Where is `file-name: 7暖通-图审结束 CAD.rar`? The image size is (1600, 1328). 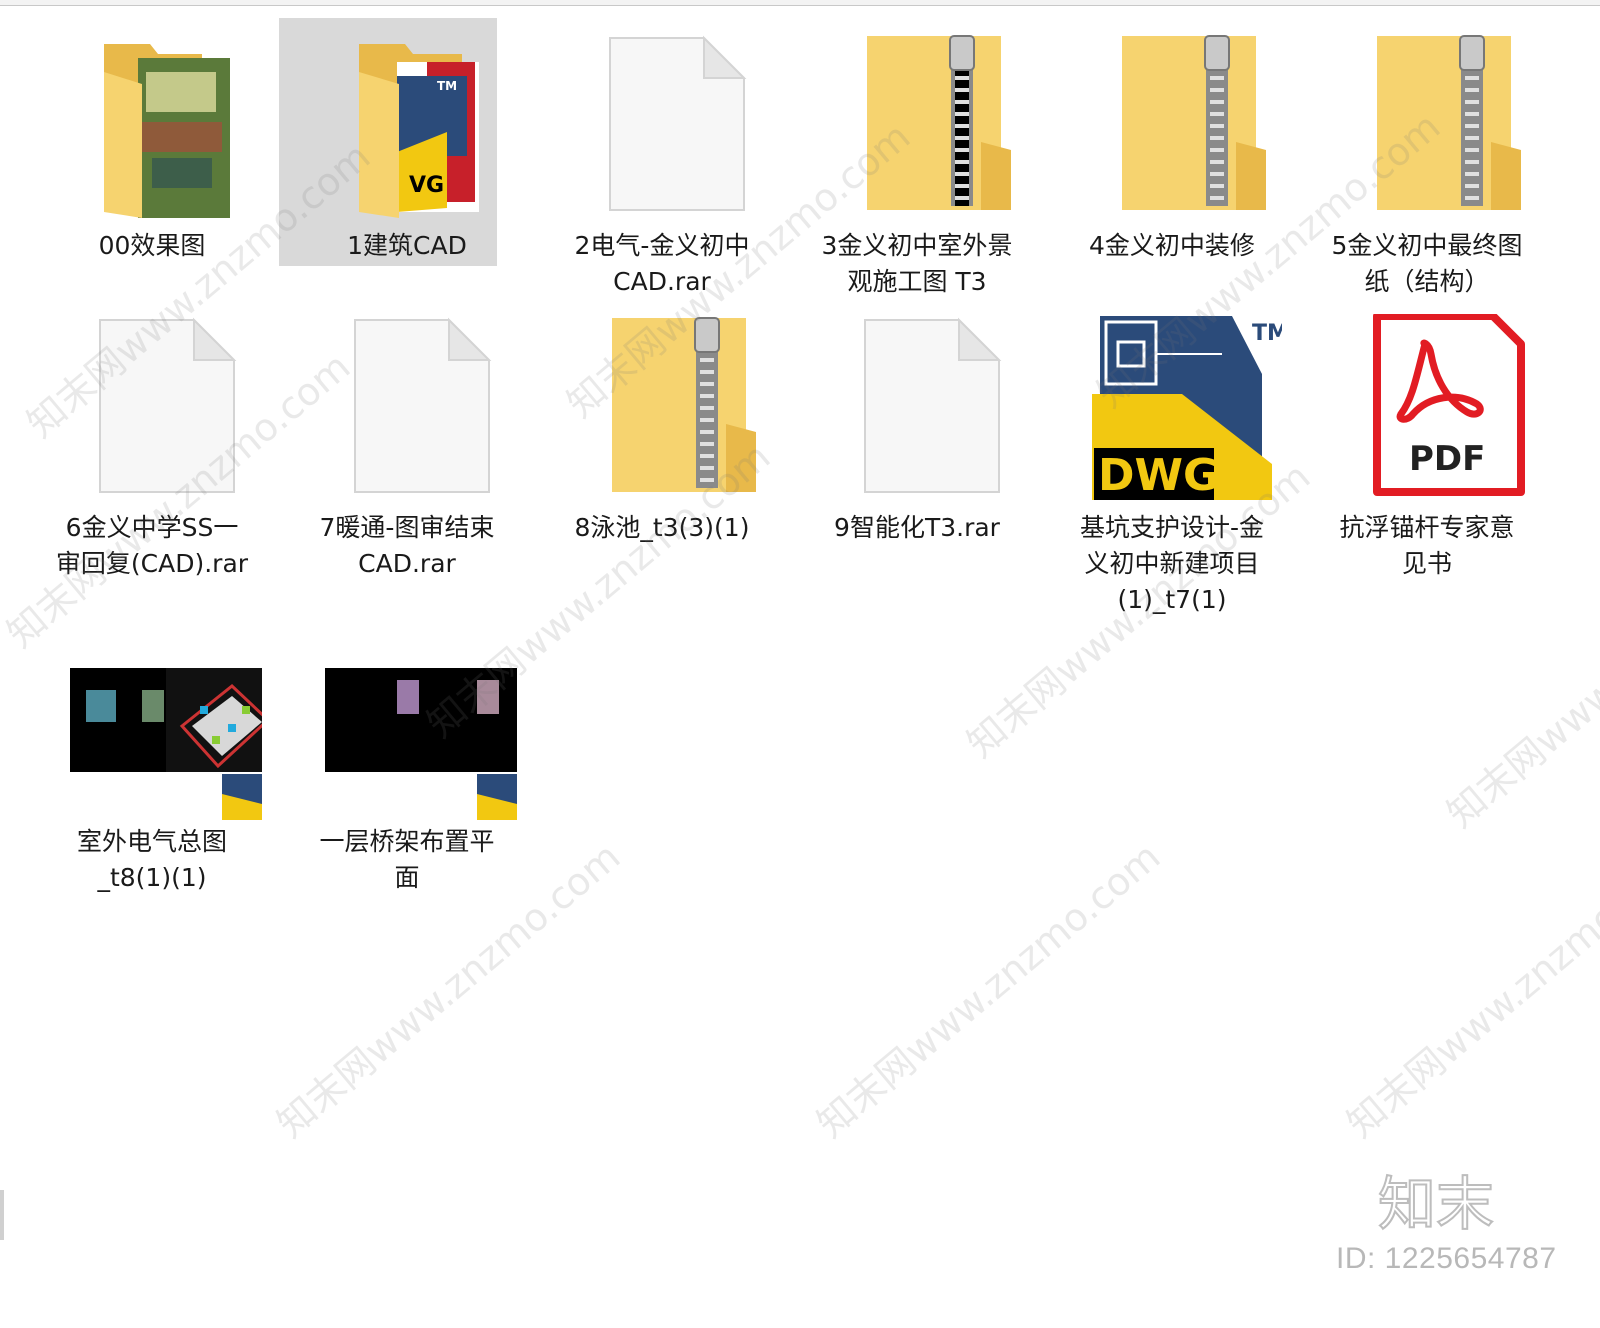
file-name: 7暖通-图审结束 CAD.rar is located at coordinates (407, 545).